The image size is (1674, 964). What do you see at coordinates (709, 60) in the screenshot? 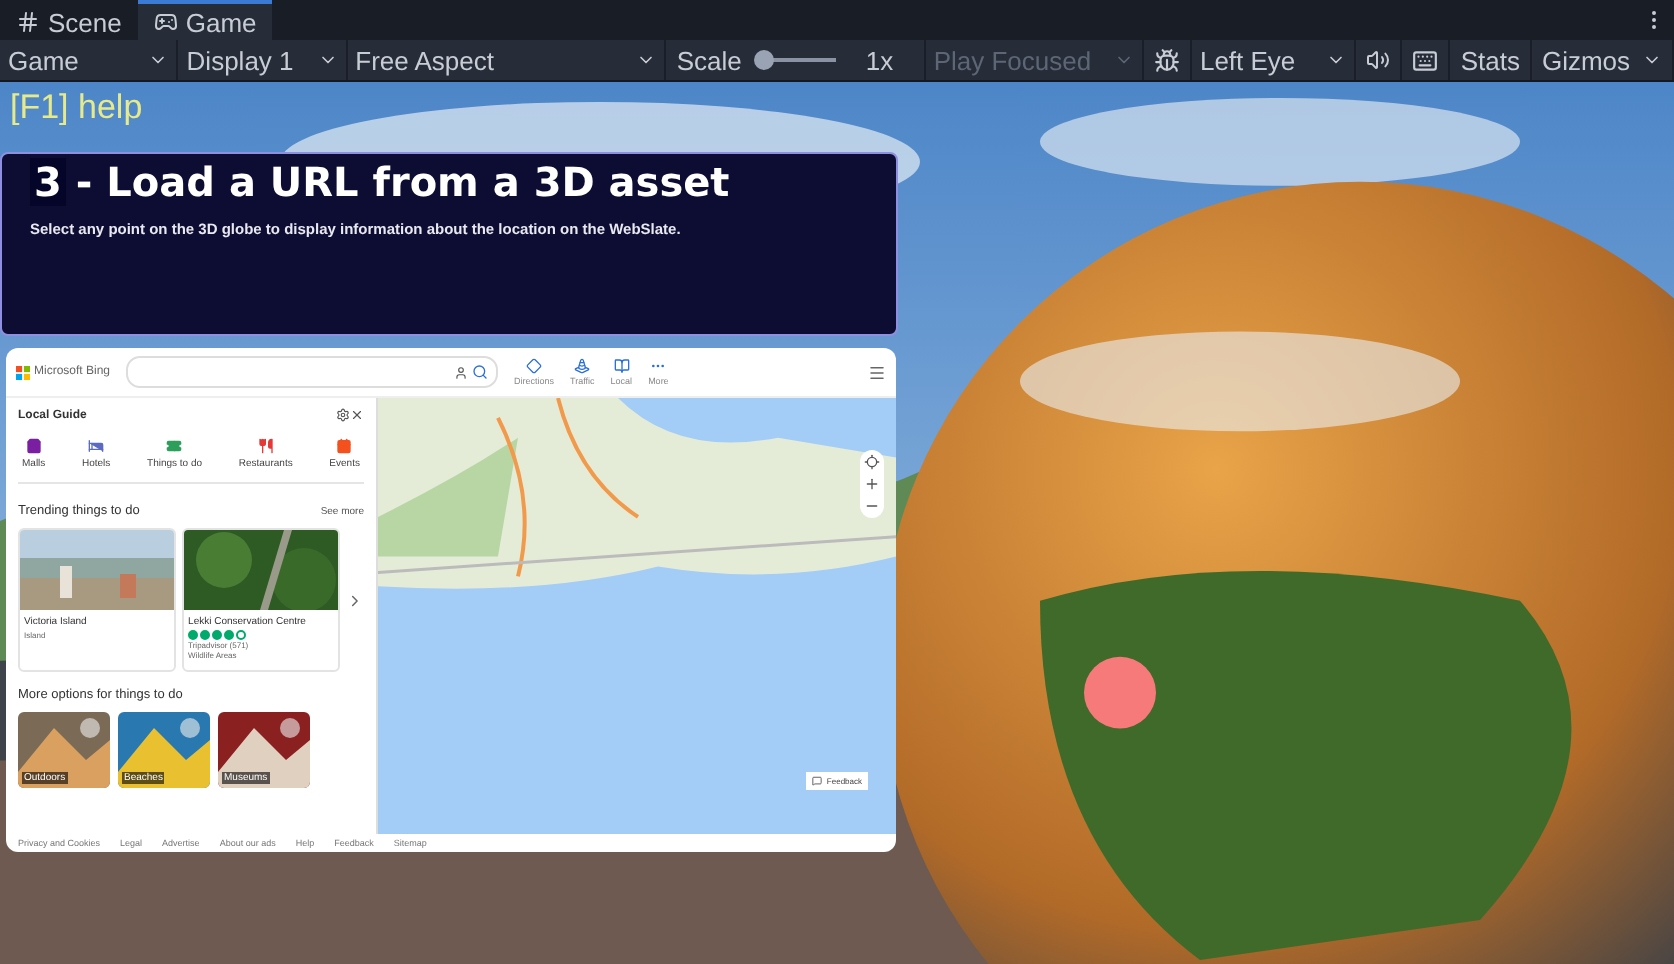
I see `scale-label: Scale` at bounding box center [709, 60].